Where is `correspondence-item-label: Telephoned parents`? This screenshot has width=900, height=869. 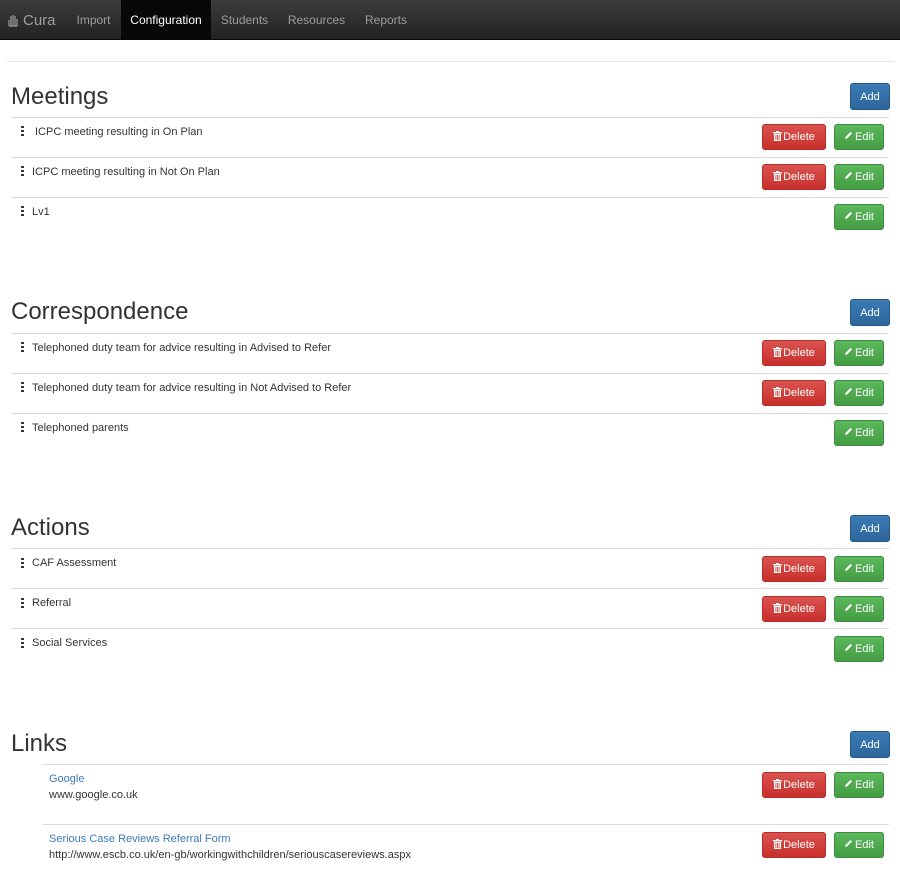
correspondence-item-label: Telephoned parents is located at coordinates (80, 428).